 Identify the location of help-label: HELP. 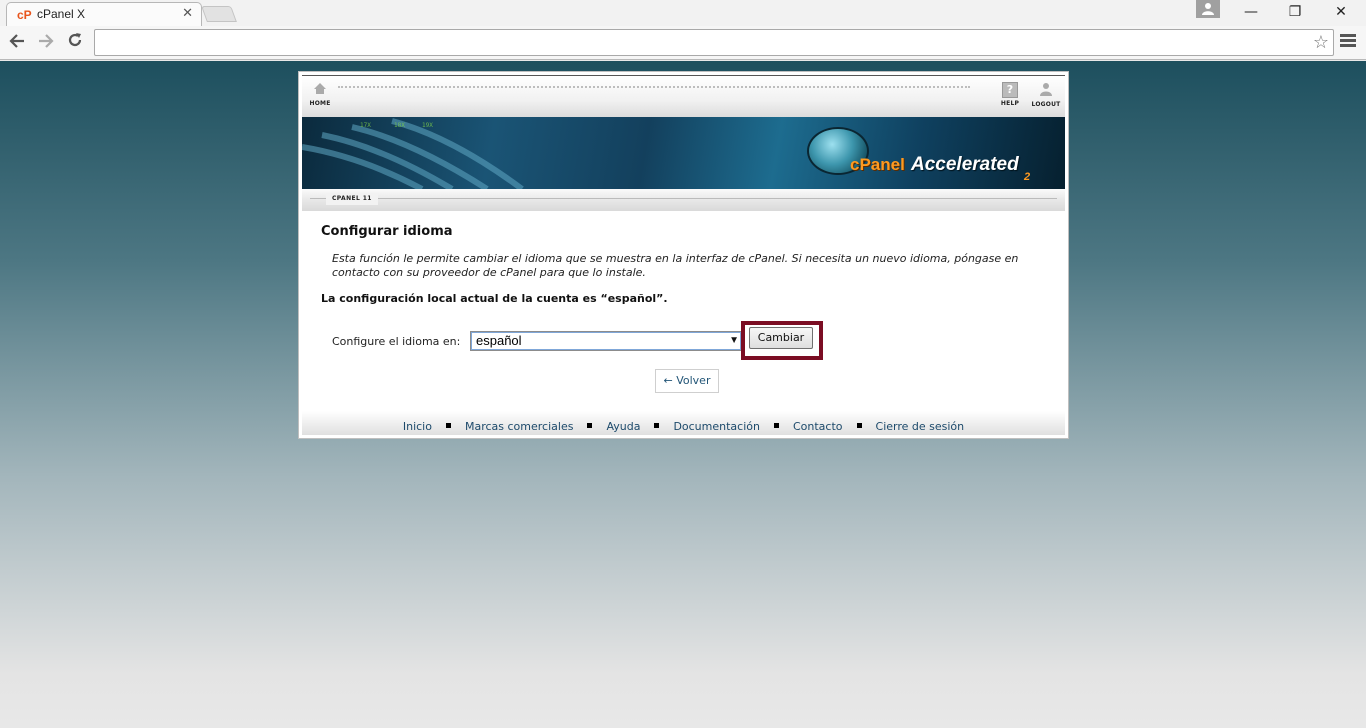
(1010, 103).